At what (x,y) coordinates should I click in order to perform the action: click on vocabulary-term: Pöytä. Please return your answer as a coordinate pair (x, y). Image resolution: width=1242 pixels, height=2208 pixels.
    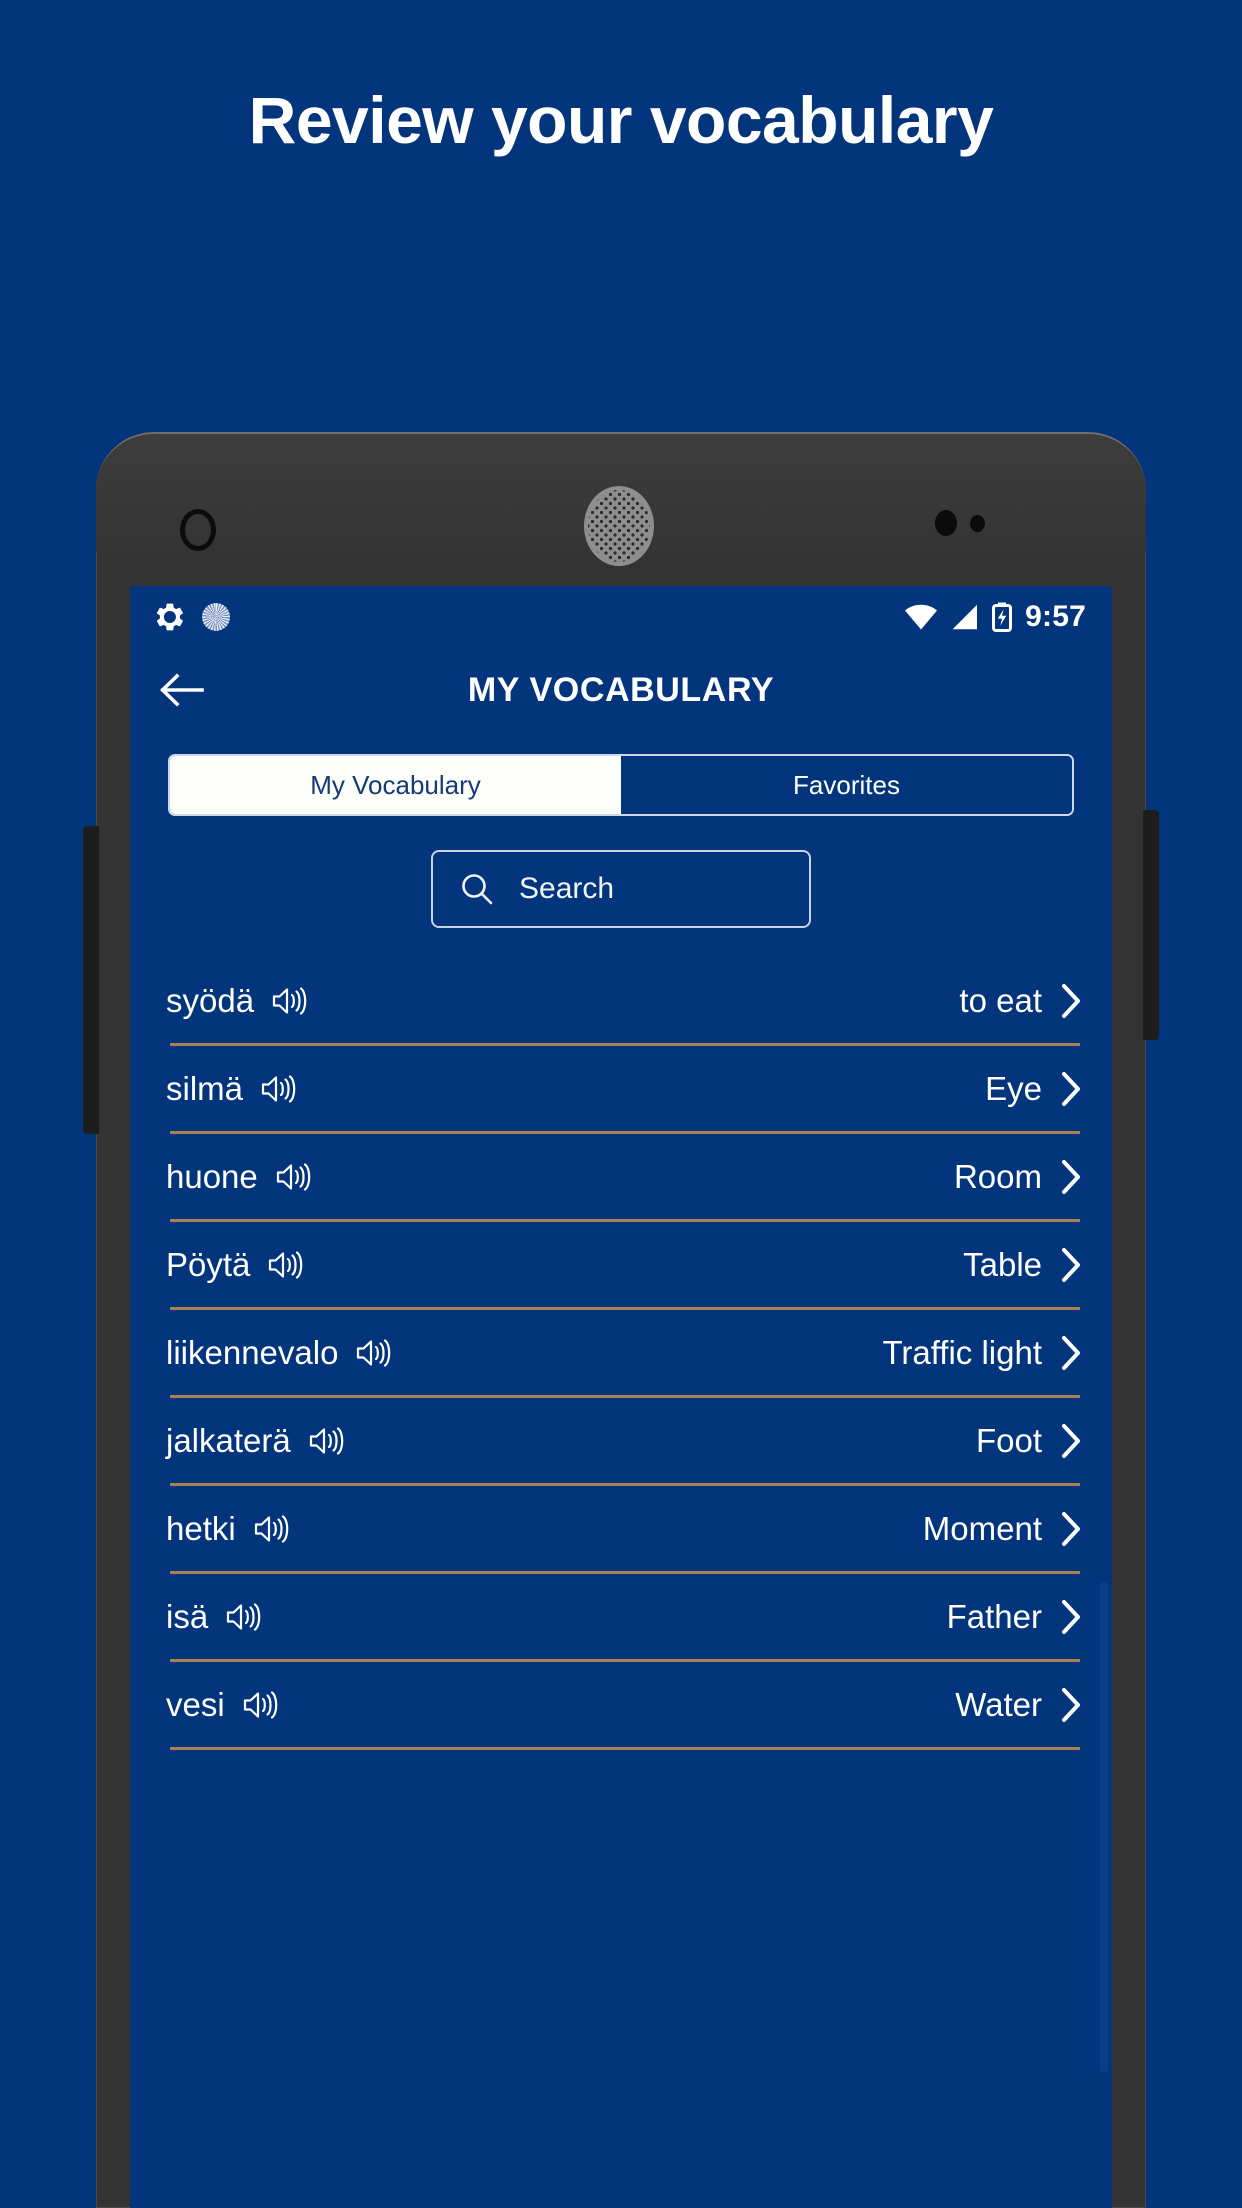
    Looking at the image, I should click on (208, 1264).